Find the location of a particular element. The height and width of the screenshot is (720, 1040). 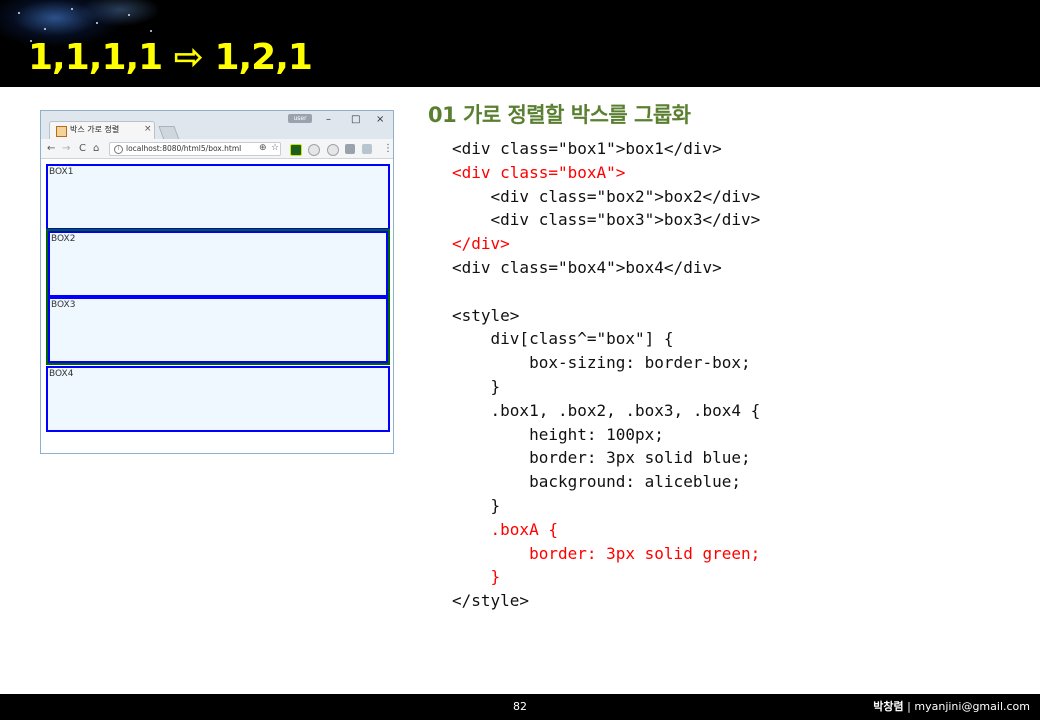

code-line: <div class="box4">box4</div> is located at coordinates (587, 267).